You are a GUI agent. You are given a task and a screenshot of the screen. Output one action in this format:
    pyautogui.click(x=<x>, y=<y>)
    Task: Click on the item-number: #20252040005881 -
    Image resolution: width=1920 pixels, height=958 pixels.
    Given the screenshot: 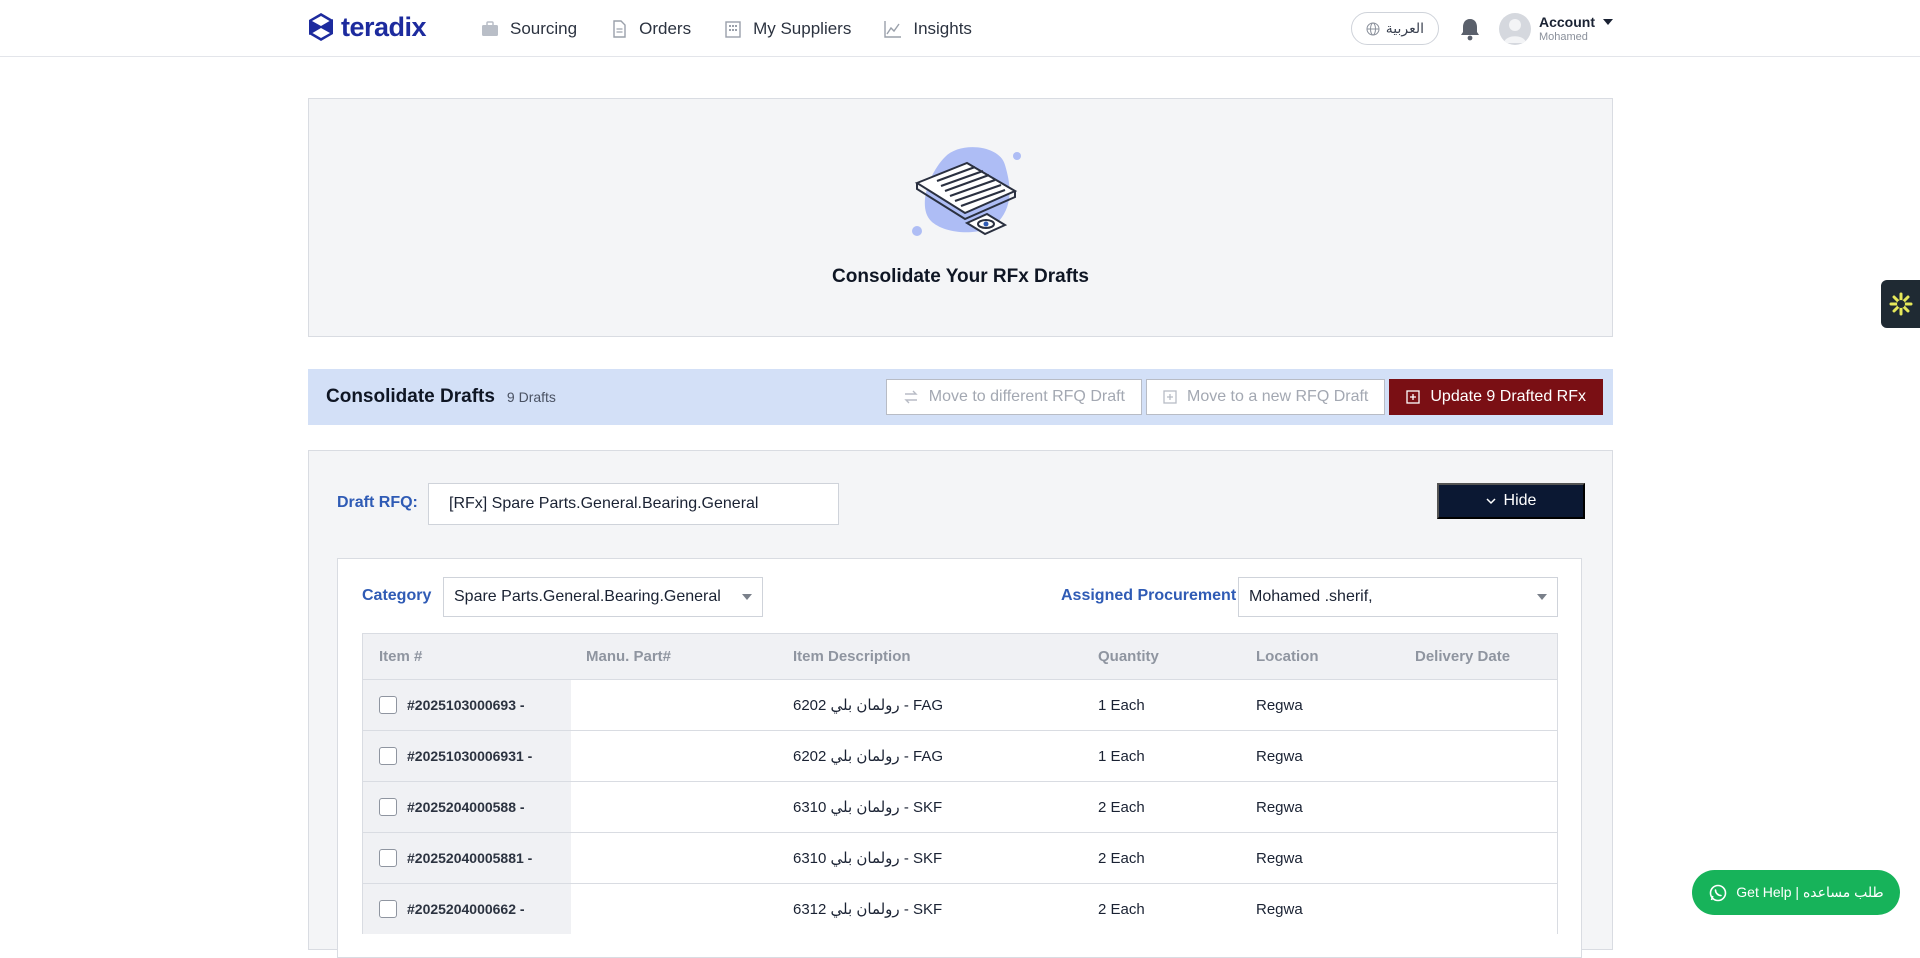 What is the action you would take?
    pyautogui.click(x=469, y=858)
    